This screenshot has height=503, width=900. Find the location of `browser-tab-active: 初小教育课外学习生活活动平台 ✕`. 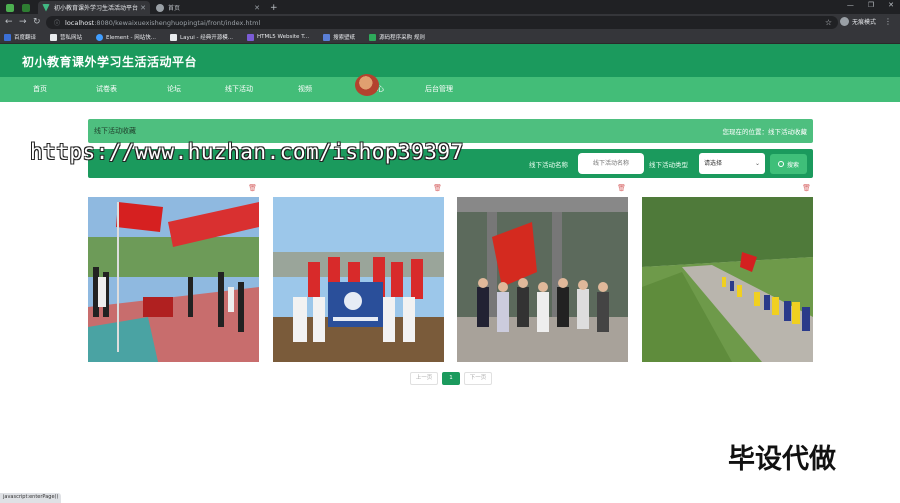

browser-tab-active: 初小教育课外学习生活活动平台 ✕ is located at coordinates (94, 7).